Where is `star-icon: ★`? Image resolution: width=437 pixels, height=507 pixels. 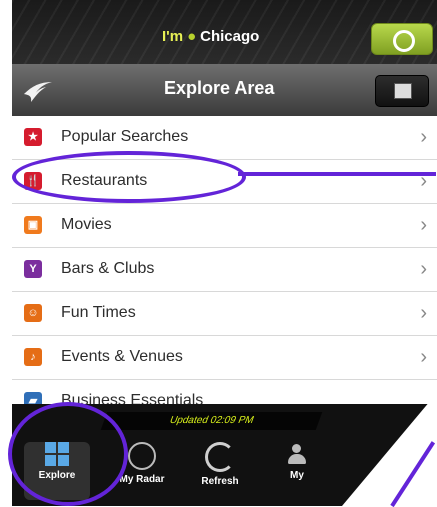
star-icon: ★ is located at coordinates (33, 137).